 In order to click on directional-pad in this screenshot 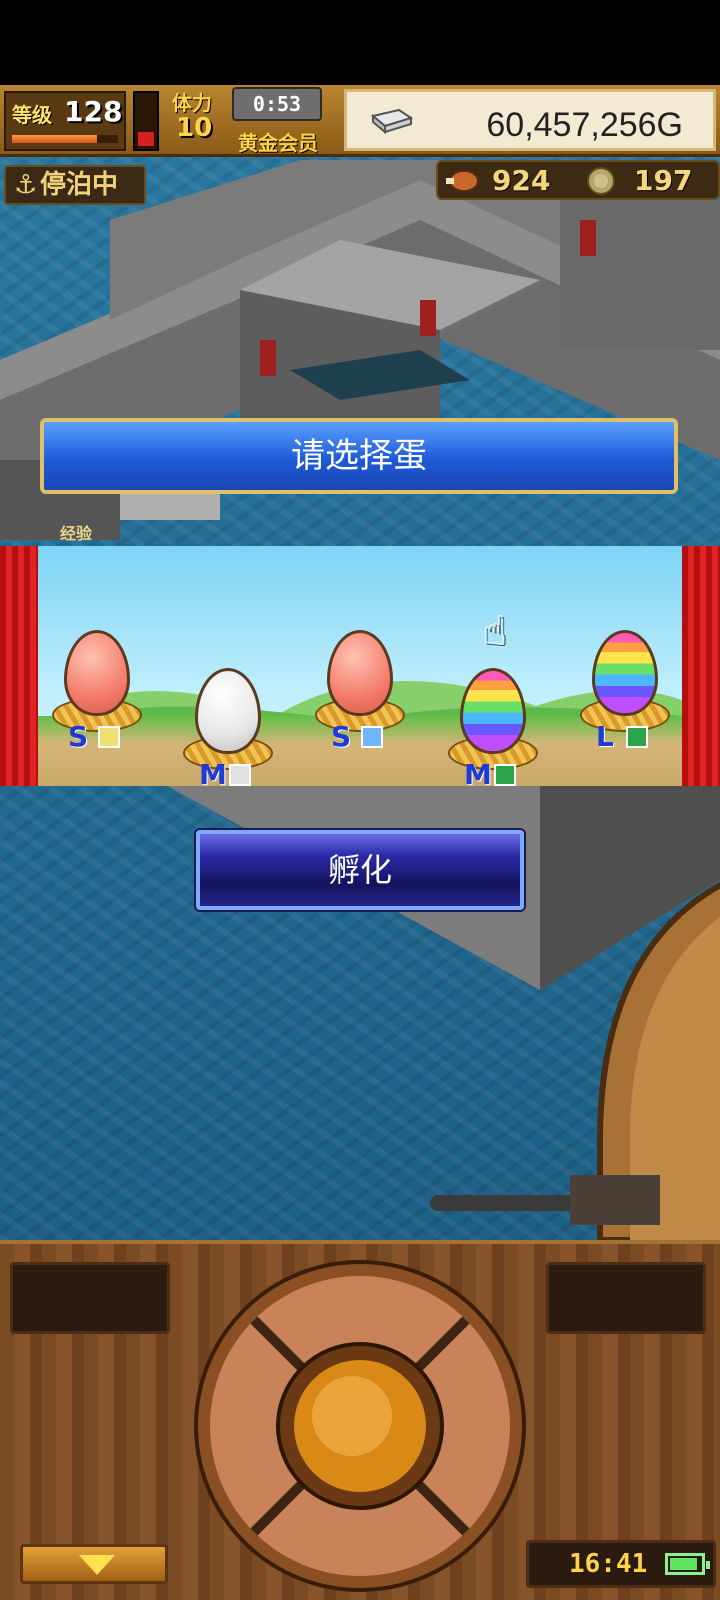, I will do `click(360, 1426)`.